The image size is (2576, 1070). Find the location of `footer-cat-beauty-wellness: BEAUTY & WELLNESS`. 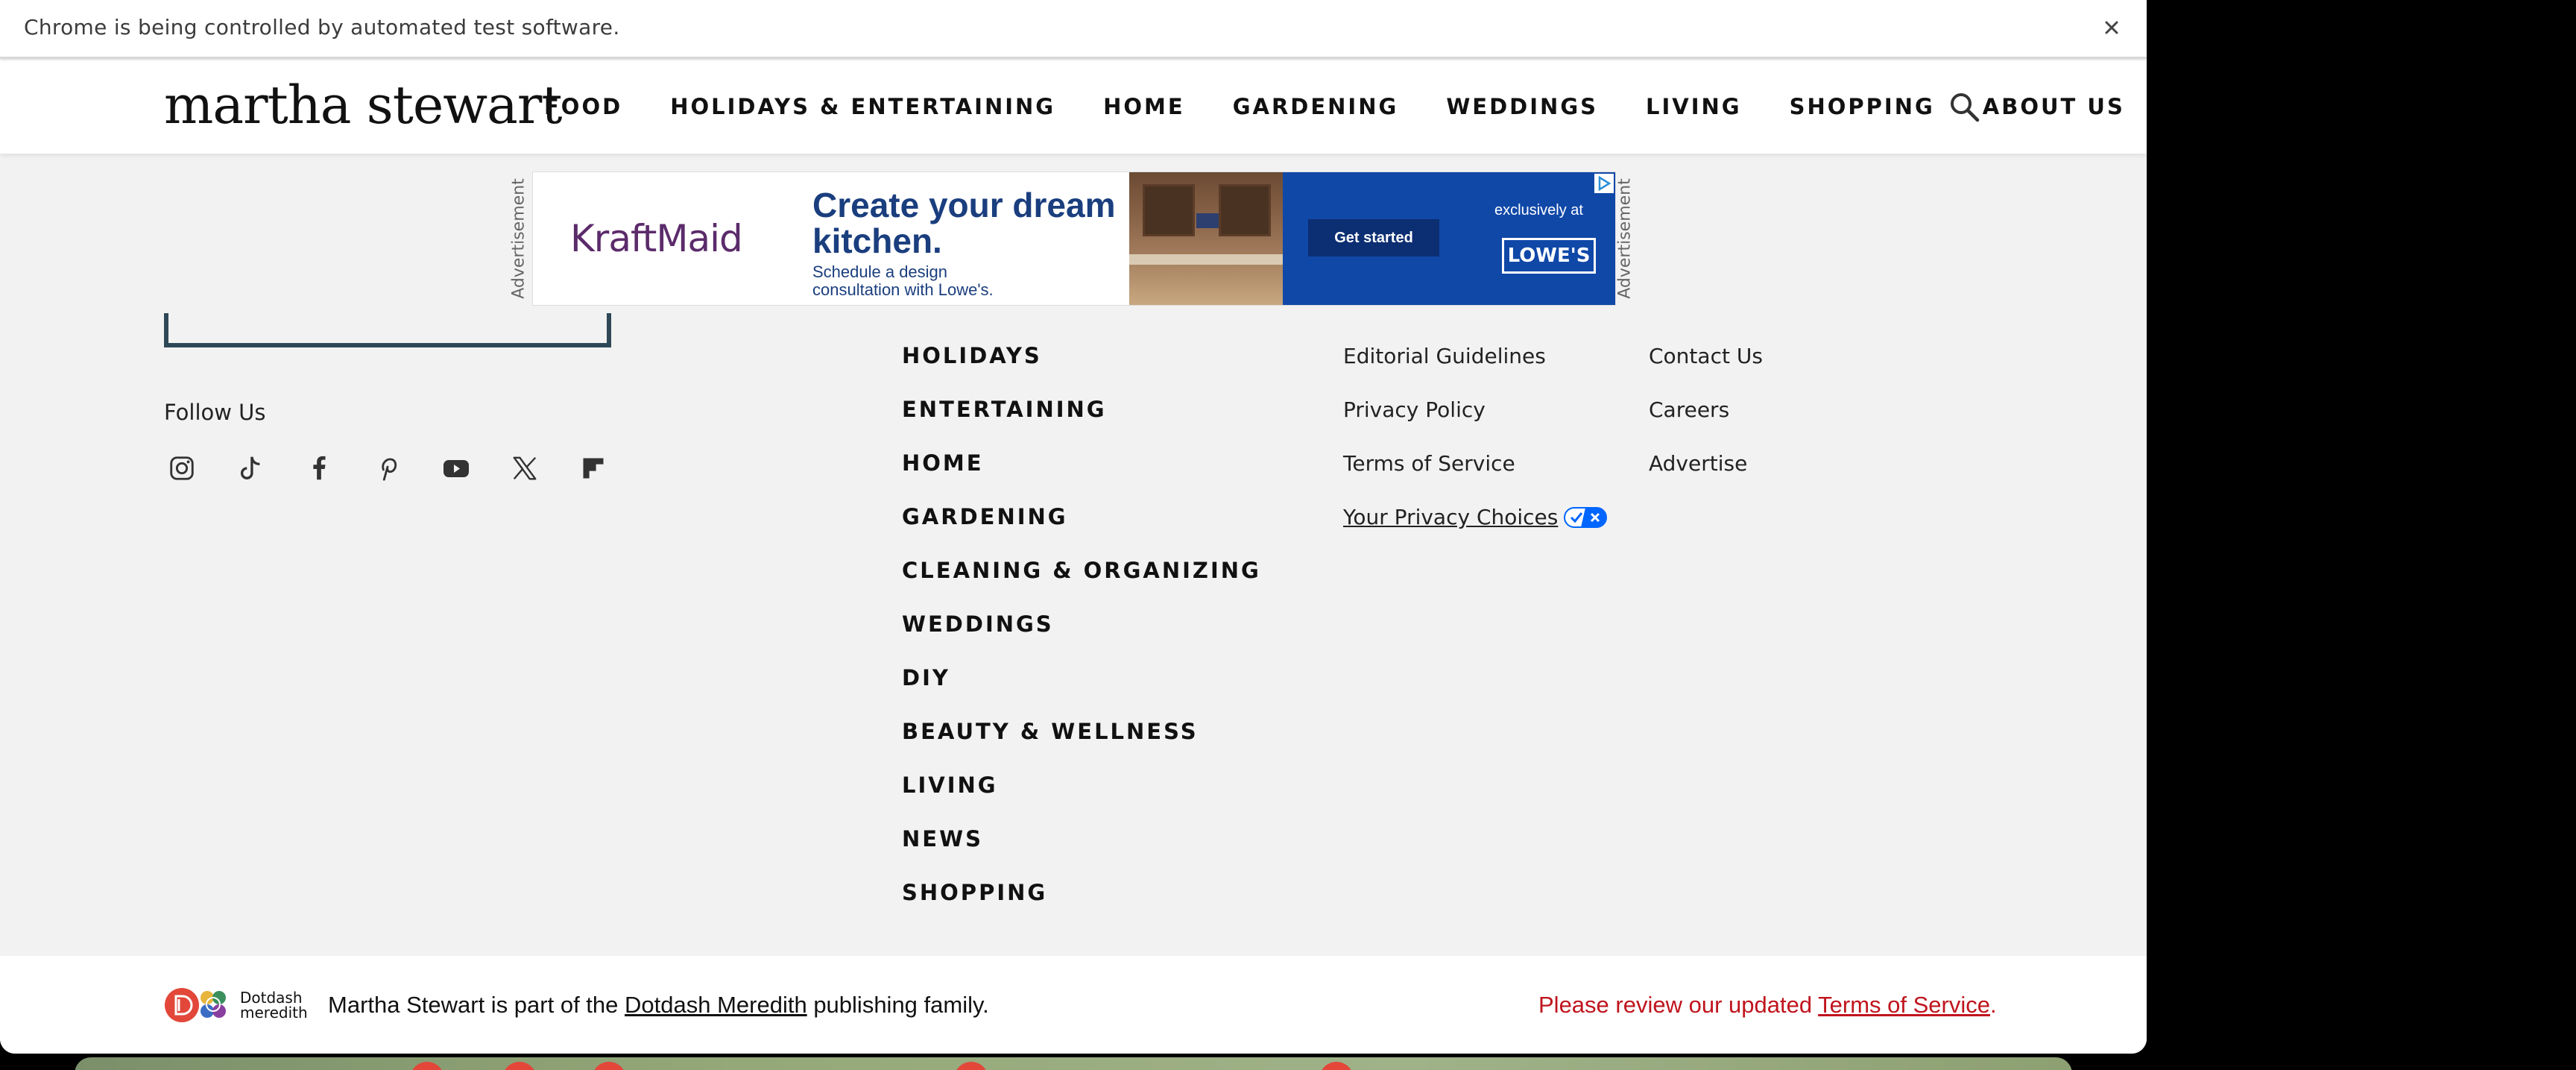

footer-cat-beauty-wellness: BEAUTY & WELLNESS is located at coordinates (1081, 743).